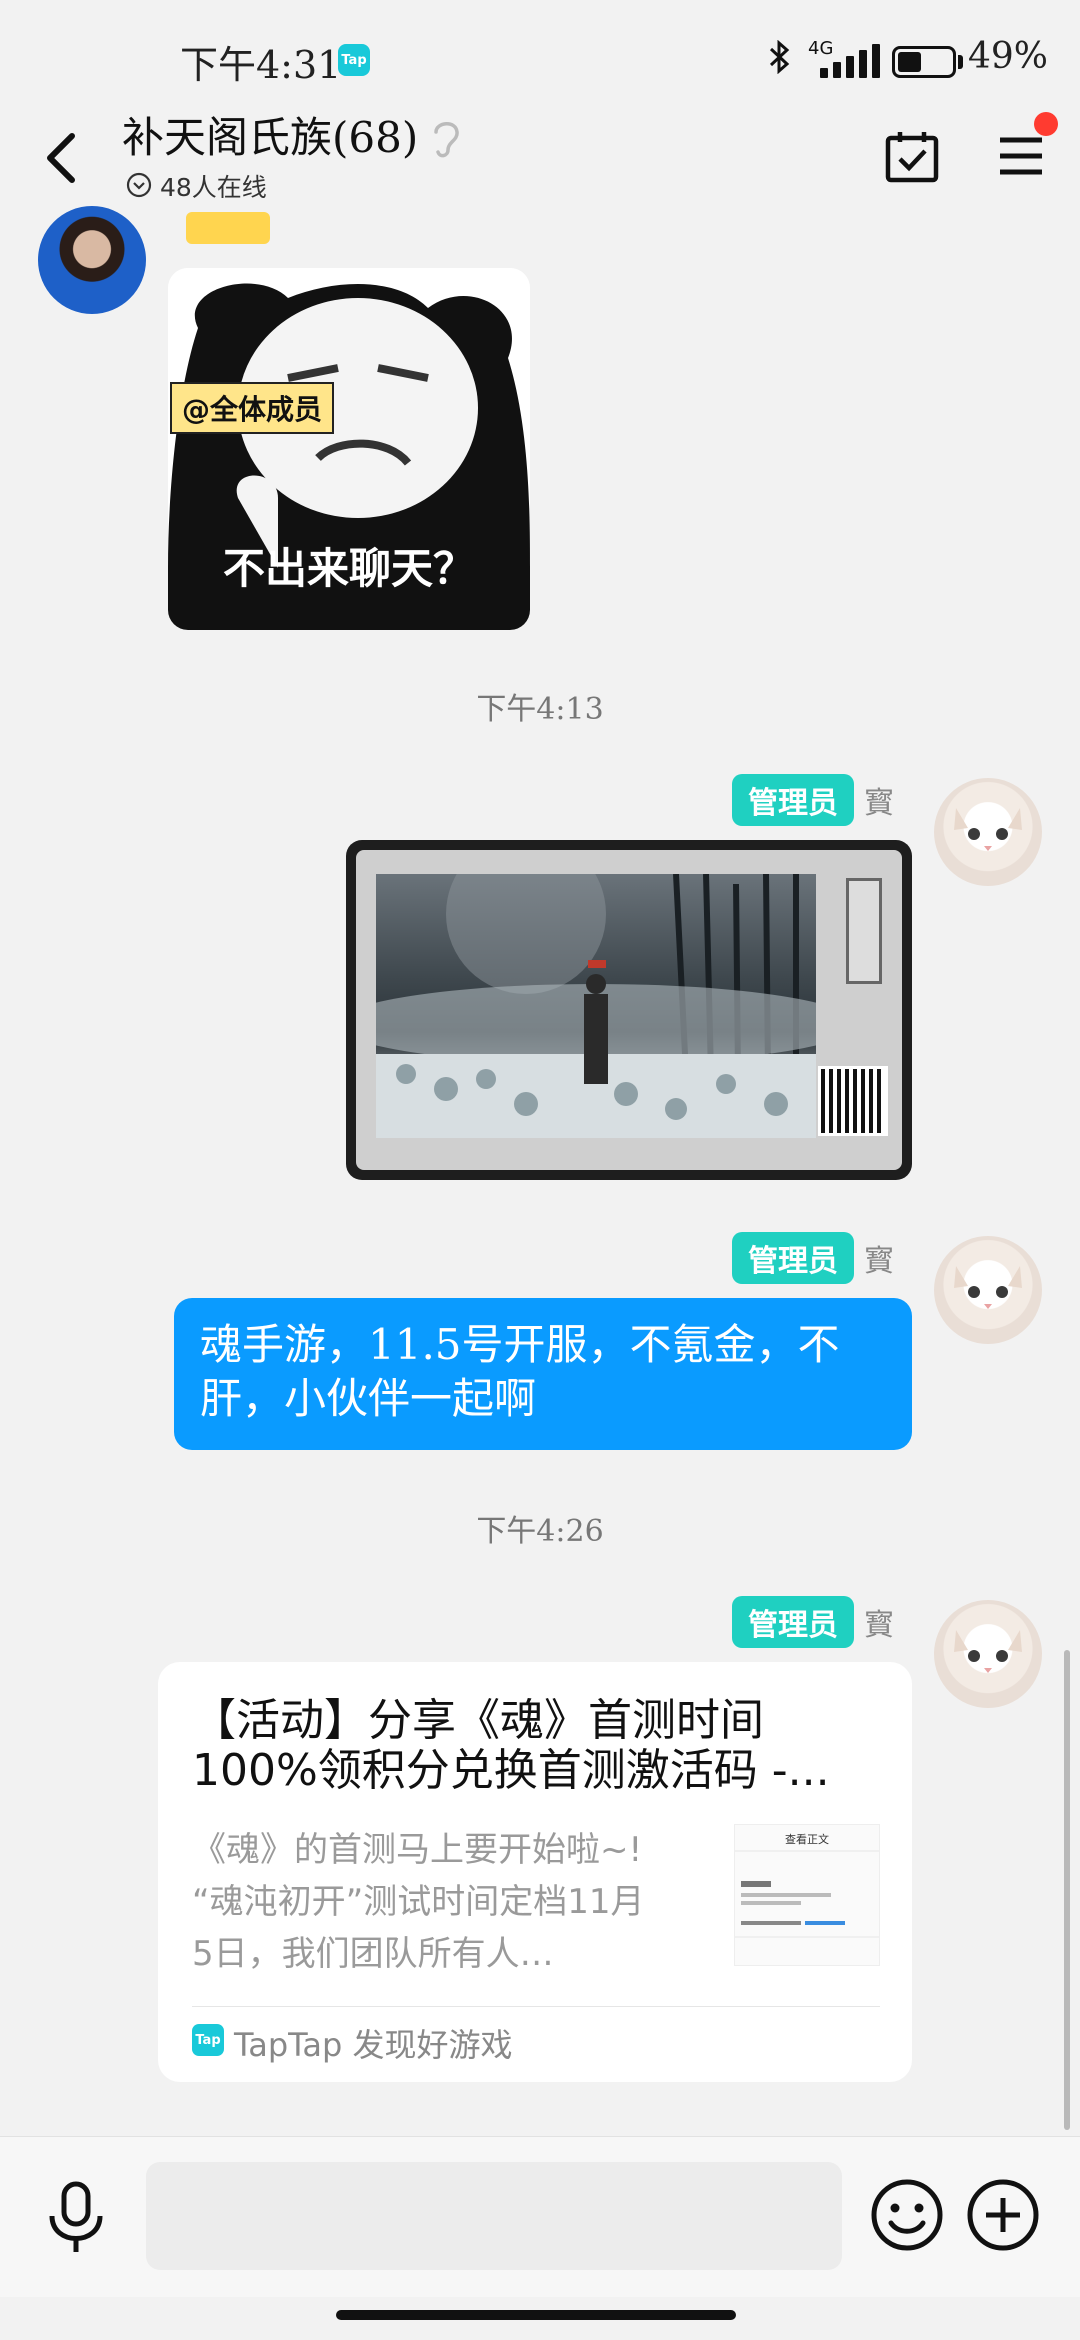 This screenshot has height=2340, width=1080. Describe the element at coordinates (807, 1895) in the screenshot. I see `share-card-thumbnail: 查看正文` at that location.